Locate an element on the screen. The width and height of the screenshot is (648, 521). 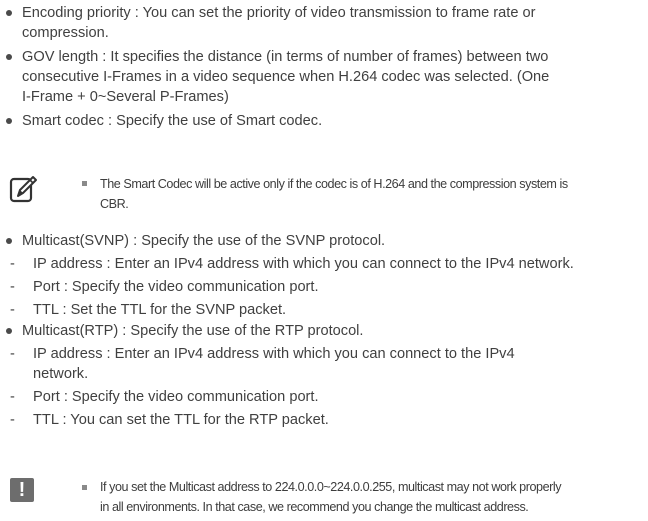
memo-pencil-icon is located at coordinates (23, 189).